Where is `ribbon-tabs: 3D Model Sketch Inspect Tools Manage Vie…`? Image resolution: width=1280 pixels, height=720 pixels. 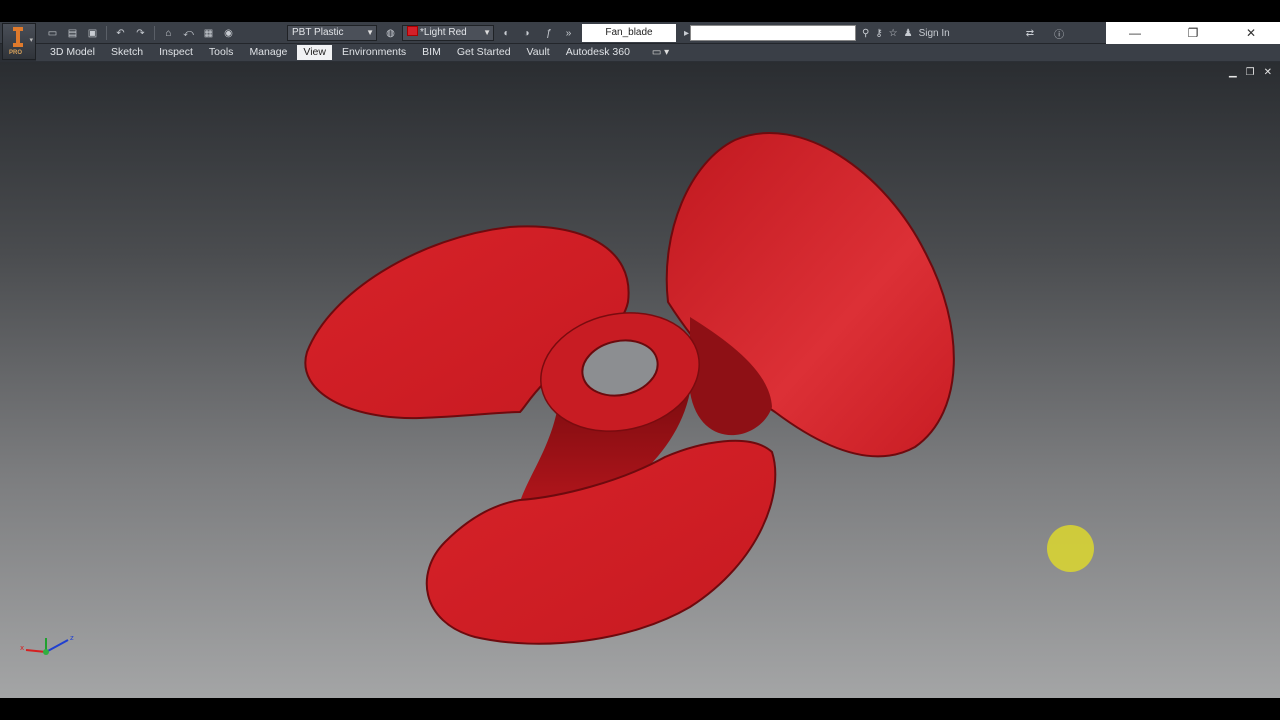 ribbon-tabs: 3D Model Sketch Inspect Tools Manage Vie… is located at coordinates (658, 52).